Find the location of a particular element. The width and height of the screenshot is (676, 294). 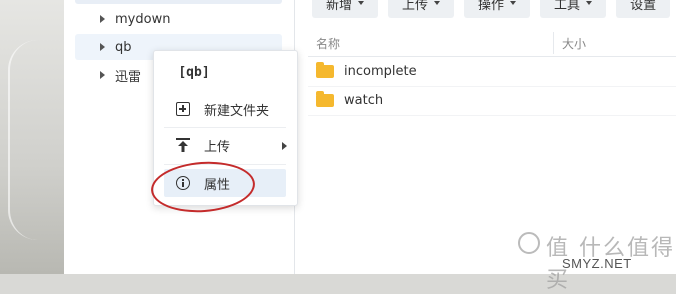

tools-button: 工具 is located at coordinates (573, 9).